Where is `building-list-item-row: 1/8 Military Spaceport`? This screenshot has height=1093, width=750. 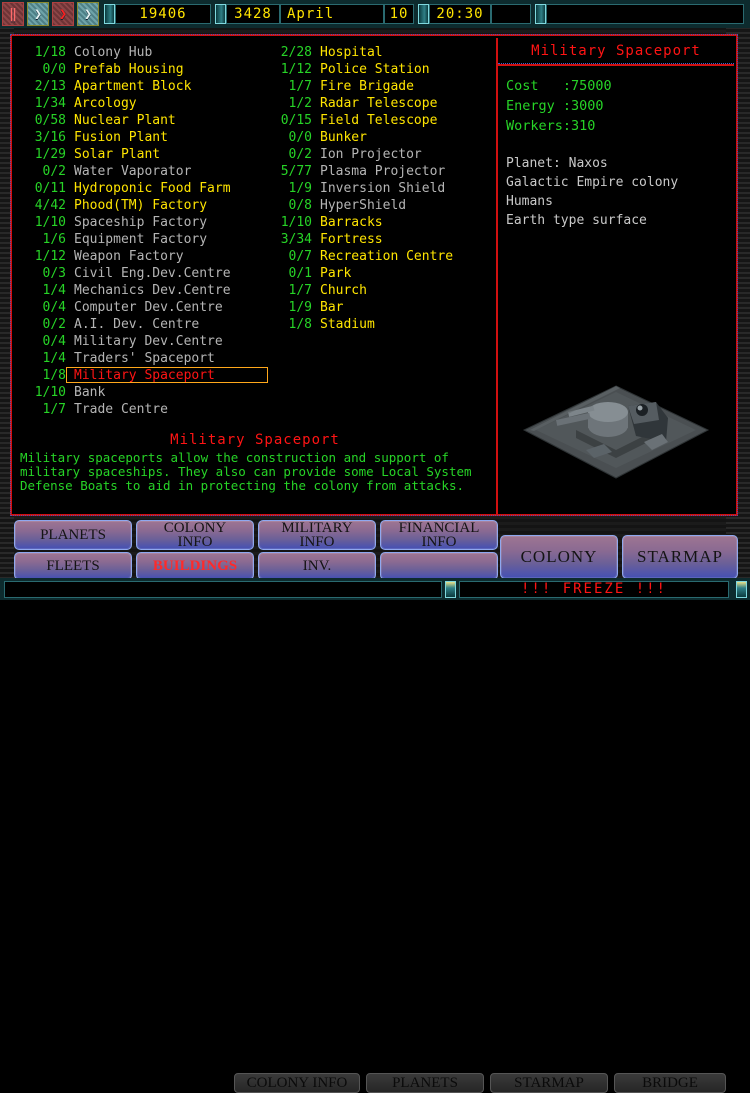 building-list-item-row: 1/8 Military Spaceport is located at coordinates (145, 375).